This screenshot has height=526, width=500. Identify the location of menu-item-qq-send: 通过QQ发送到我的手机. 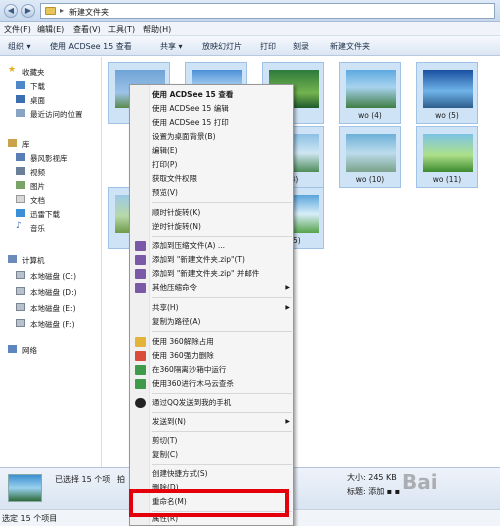
(222, 403).